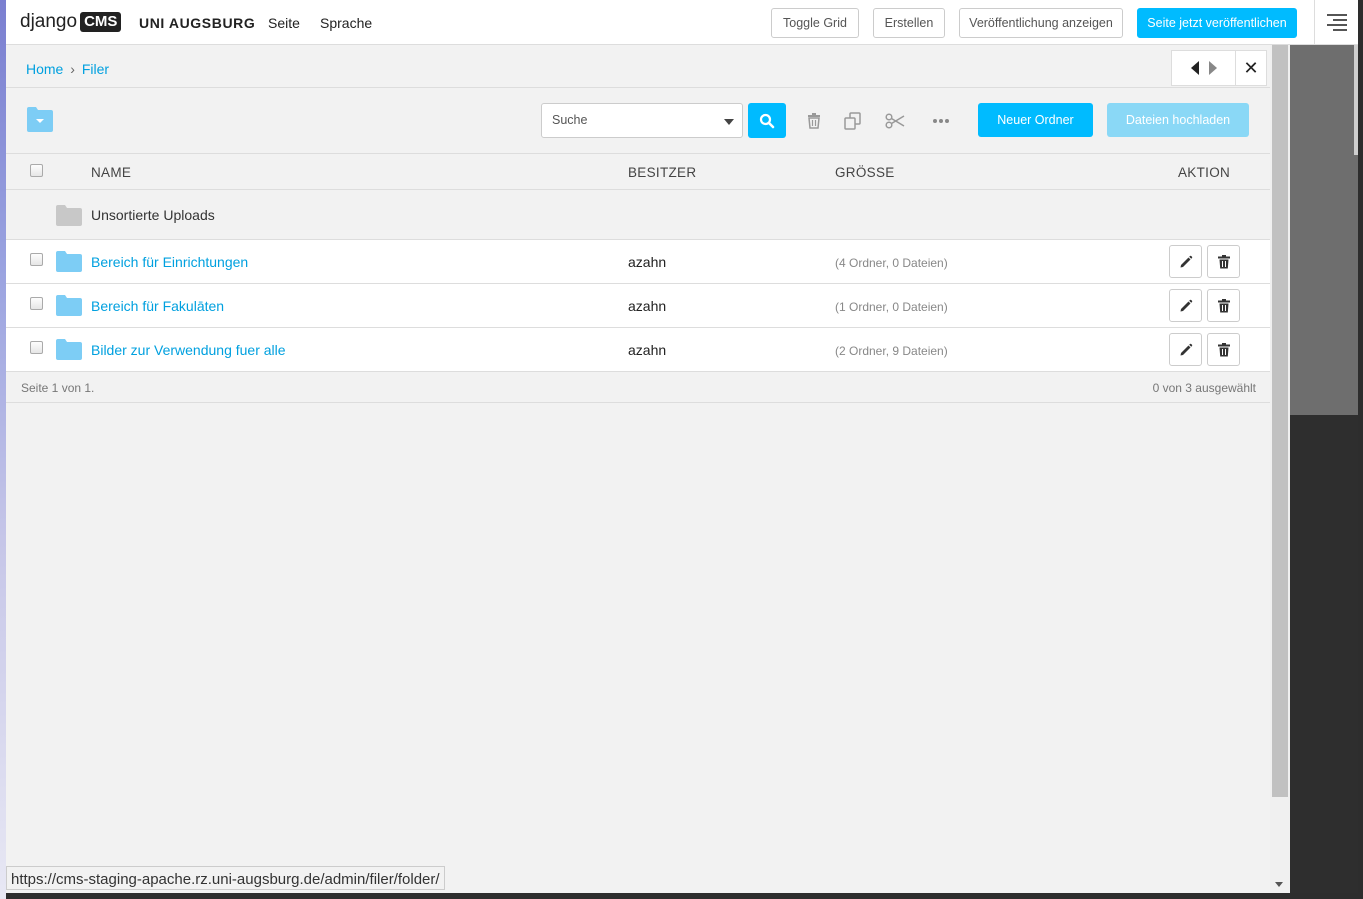  Describe the element at coordinates (1356, 100) in the screenshot. I see `panel-scrollbar` at that location.